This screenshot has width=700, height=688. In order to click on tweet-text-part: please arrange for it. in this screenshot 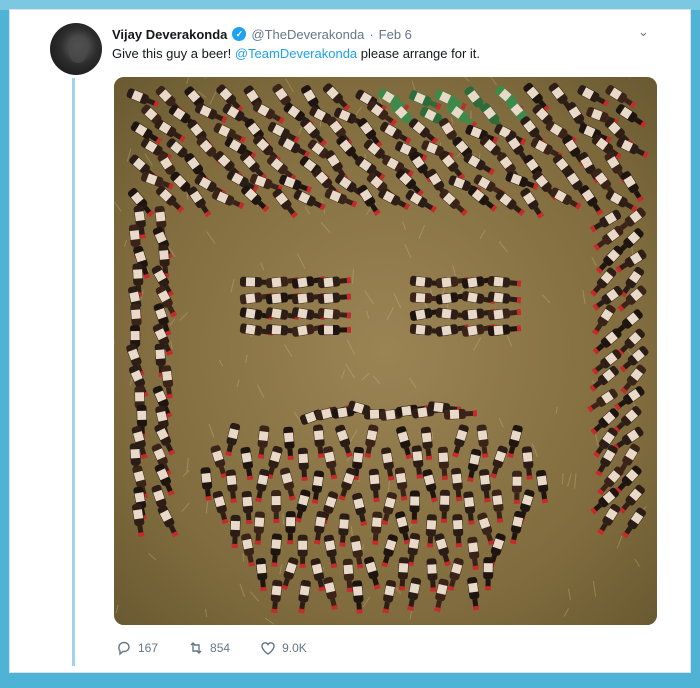, I will do `click(419, 53)`.